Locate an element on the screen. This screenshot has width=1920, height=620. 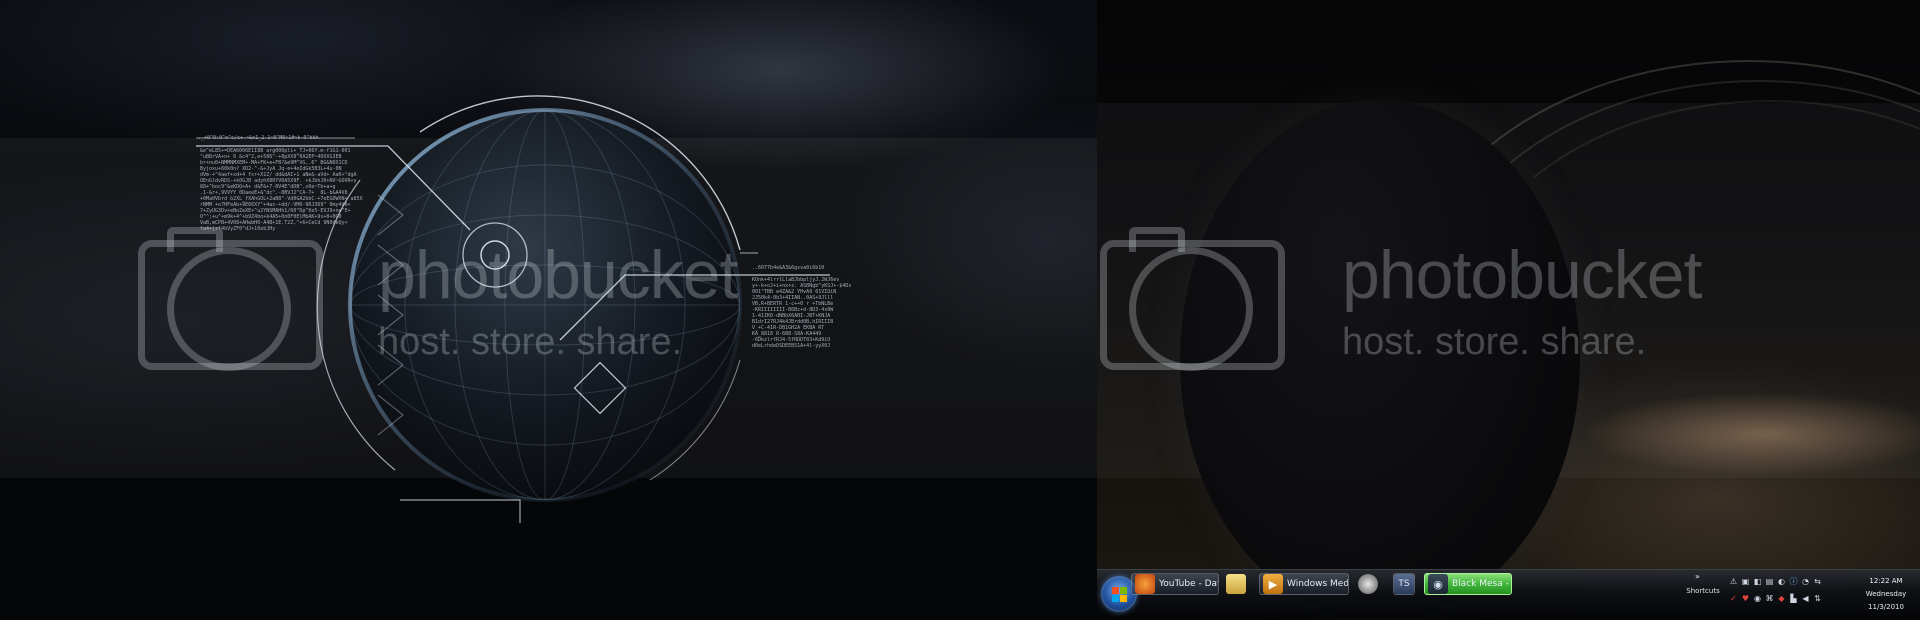
media-player-icon: ▶ is located at coordinates (1273, 584).